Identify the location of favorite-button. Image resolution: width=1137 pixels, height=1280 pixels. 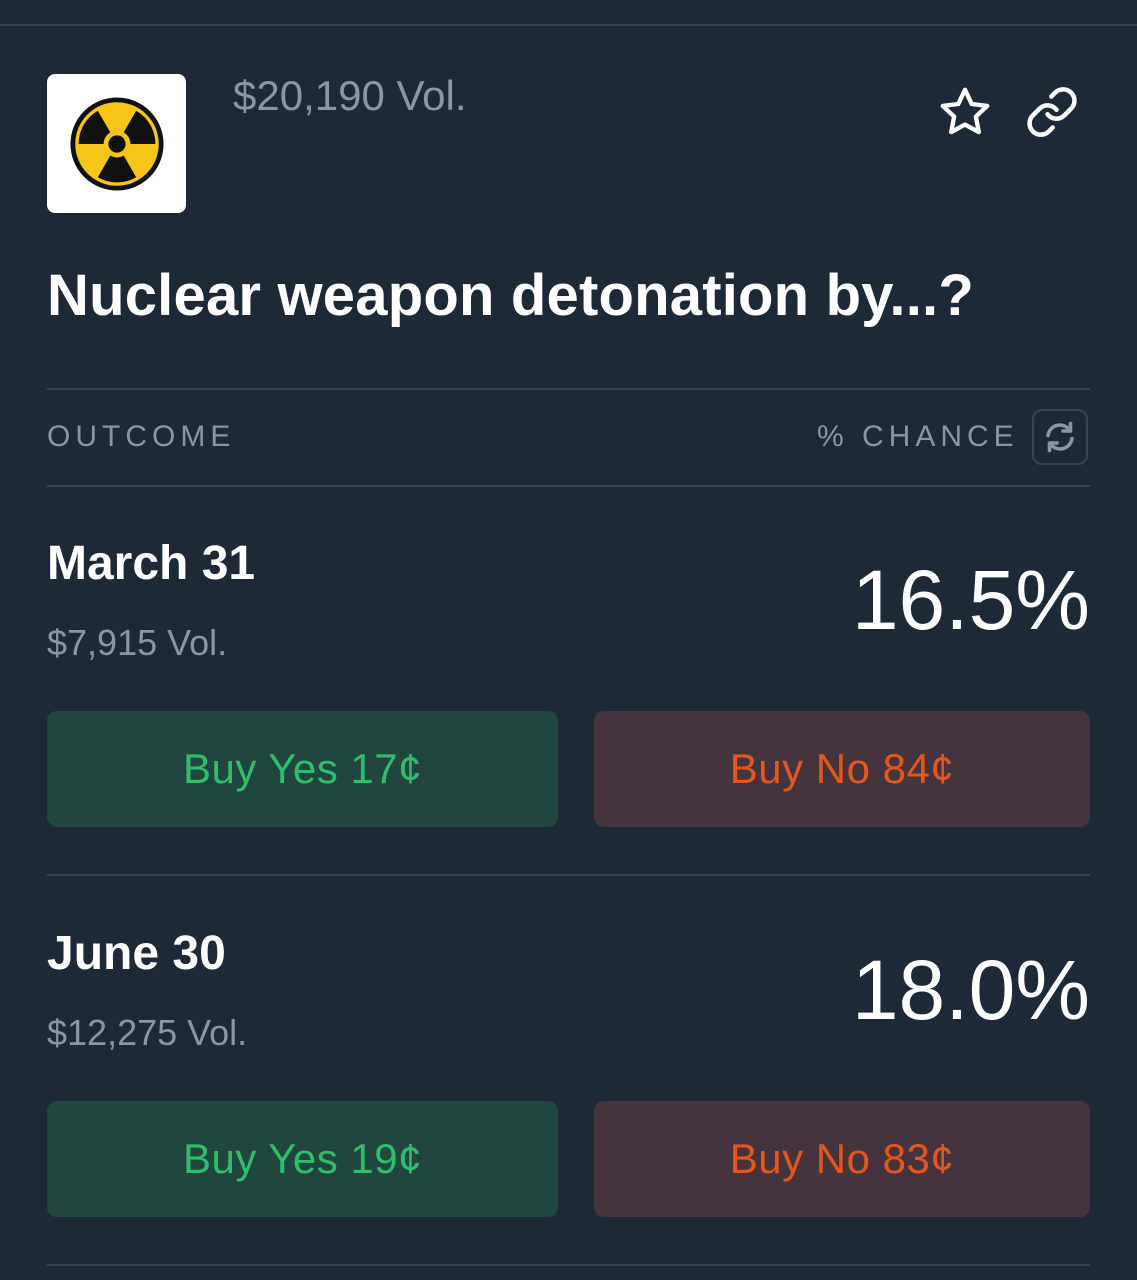
(965, 112).